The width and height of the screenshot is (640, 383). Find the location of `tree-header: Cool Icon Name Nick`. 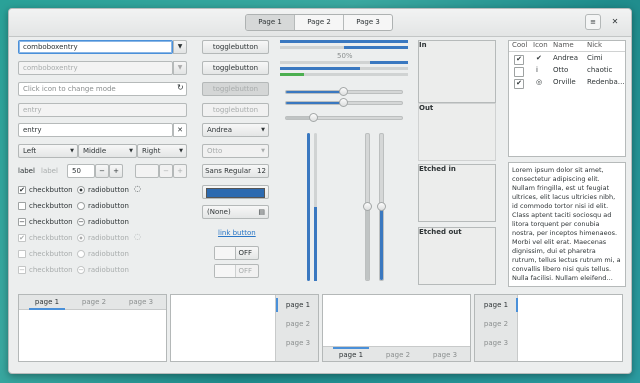

tree-header: Cool Icon Name Nick is located at coordinates (567, 46).